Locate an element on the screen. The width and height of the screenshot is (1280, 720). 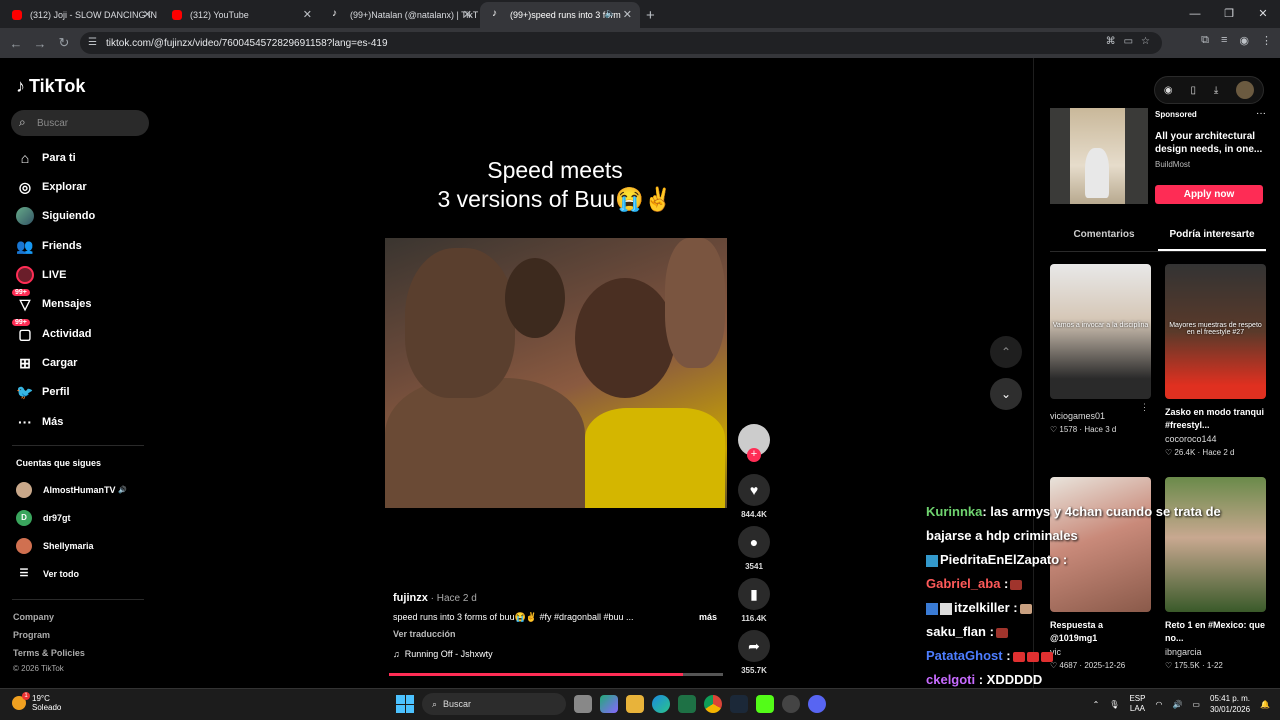
nav-cargar: ⊞ Cargar is located at coordinates (45, 363).